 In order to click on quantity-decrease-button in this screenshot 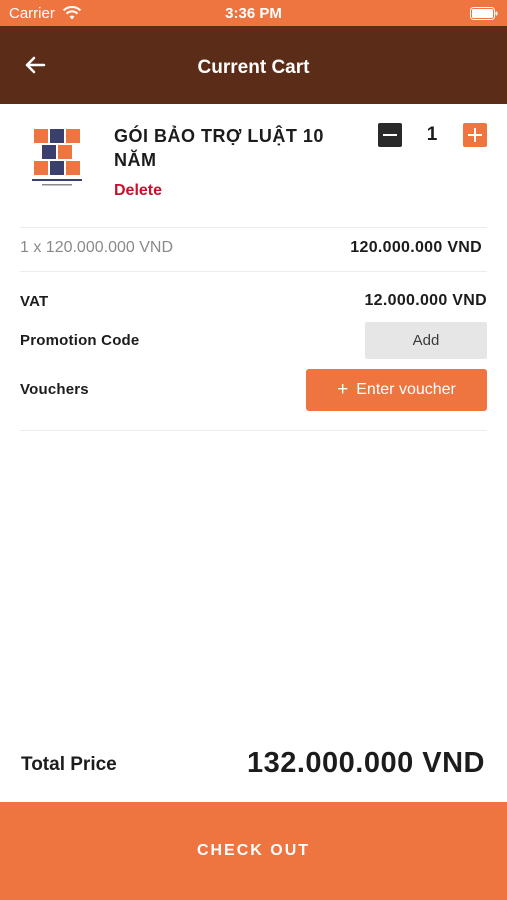, I will do `click(390, 135)`.